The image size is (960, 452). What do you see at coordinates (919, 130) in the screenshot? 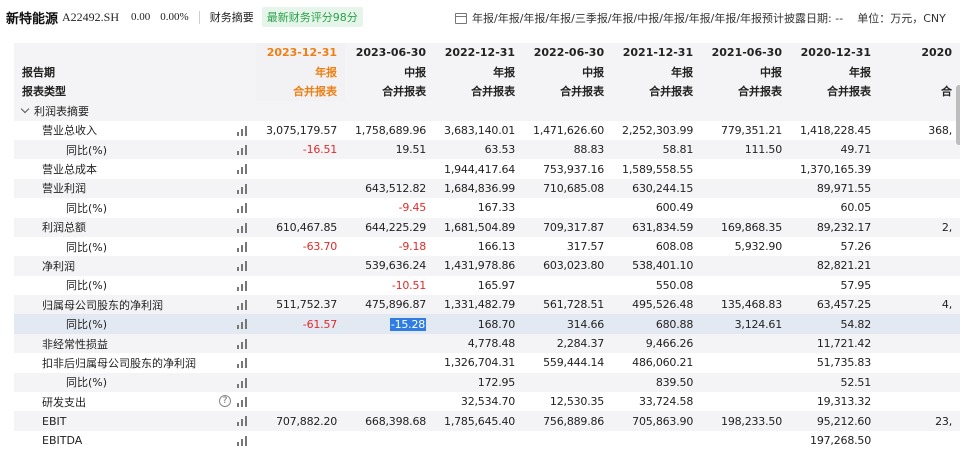
I see `table-cell: 368,` at bounding box center [919, 130].